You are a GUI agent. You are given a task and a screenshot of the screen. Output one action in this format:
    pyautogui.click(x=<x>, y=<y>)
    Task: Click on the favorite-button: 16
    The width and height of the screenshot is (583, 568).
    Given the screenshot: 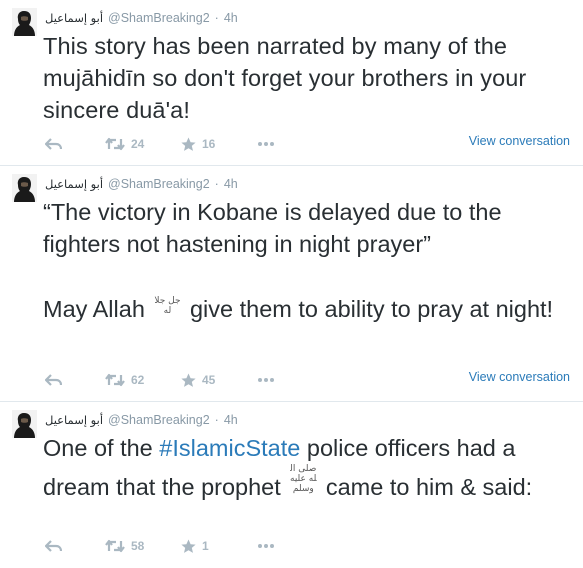 What is the action you would take?
    pyautogui.click(x=219, y=144)
    